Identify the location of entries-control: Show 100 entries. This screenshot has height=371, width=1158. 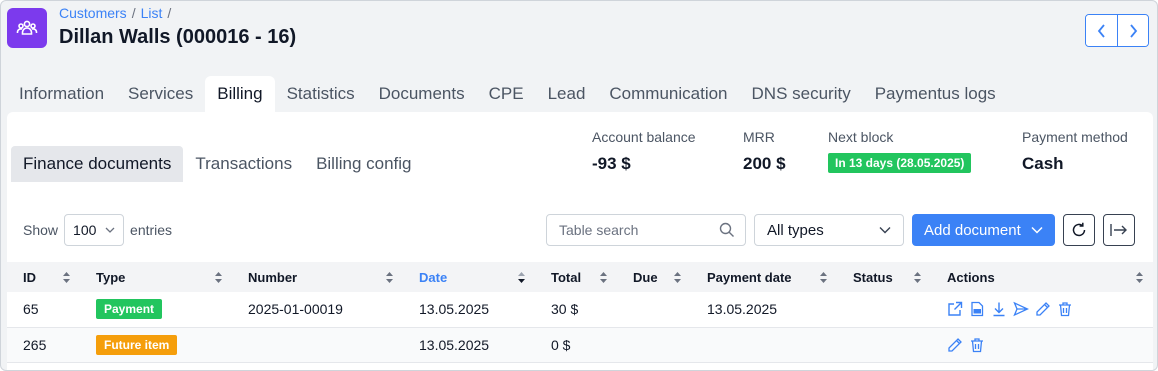
(97, 230).